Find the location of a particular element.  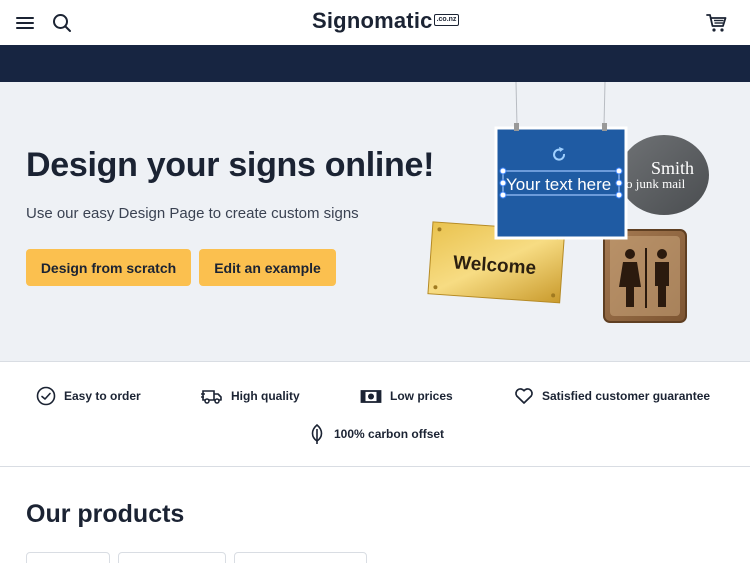

feature-low-prices: Low prices is located at coordinates (406, 396).